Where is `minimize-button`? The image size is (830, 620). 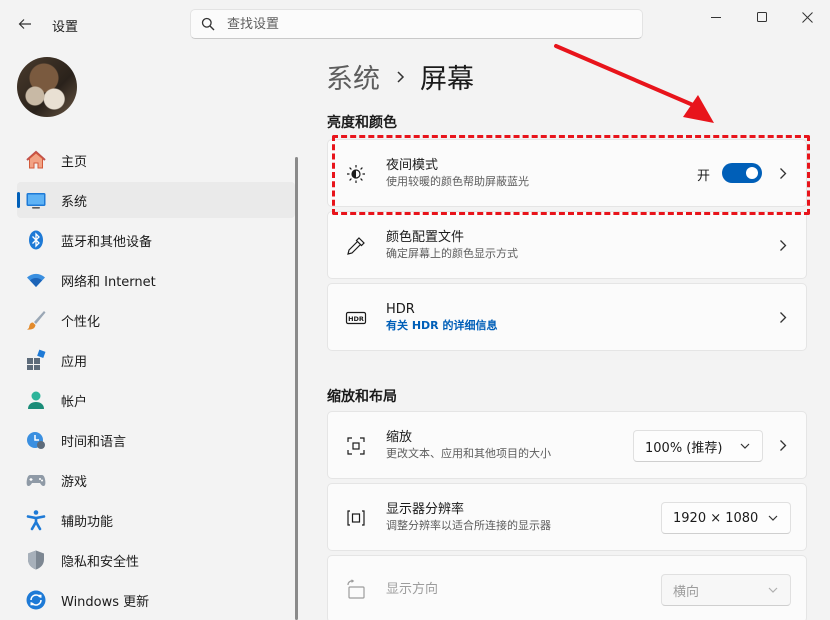 minimize-button is located at coordinates (716, 17).